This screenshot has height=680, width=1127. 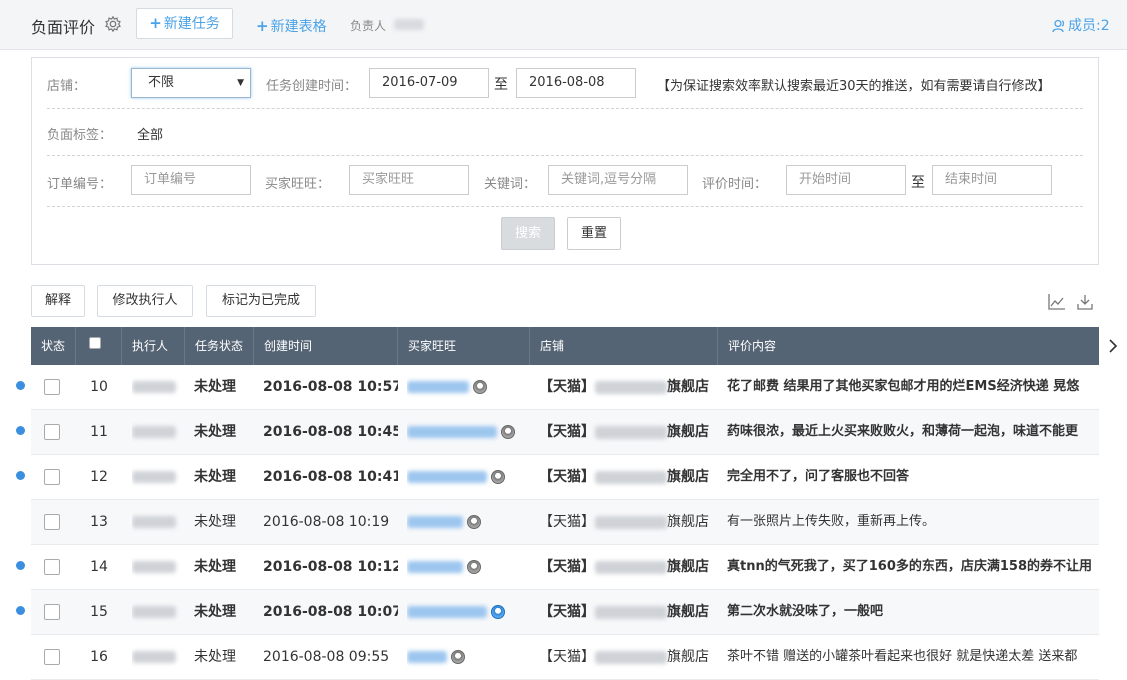 What do you see at coordinates (58, 301) in the screenshot?
I see `explain-button: 解释` at bounding box center [58, 301].